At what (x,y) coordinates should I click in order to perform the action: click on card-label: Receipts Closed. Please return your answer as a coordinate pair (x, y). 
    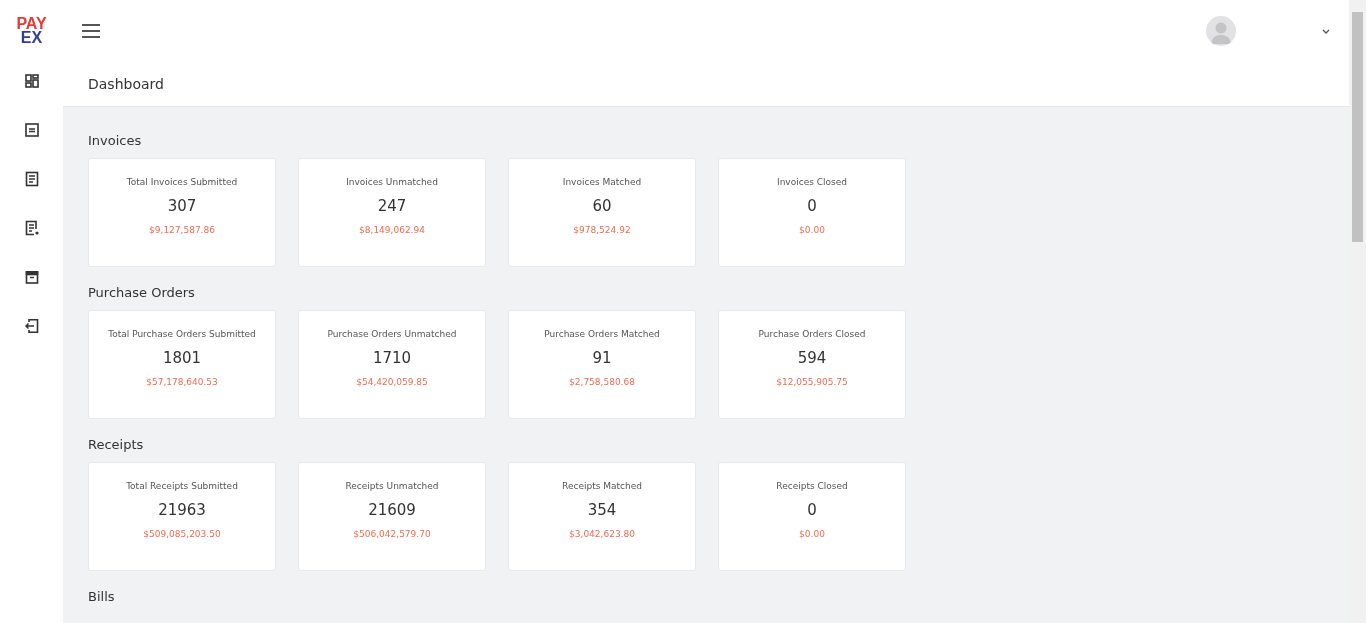
    Looking at the image, I should click on (812, 486).